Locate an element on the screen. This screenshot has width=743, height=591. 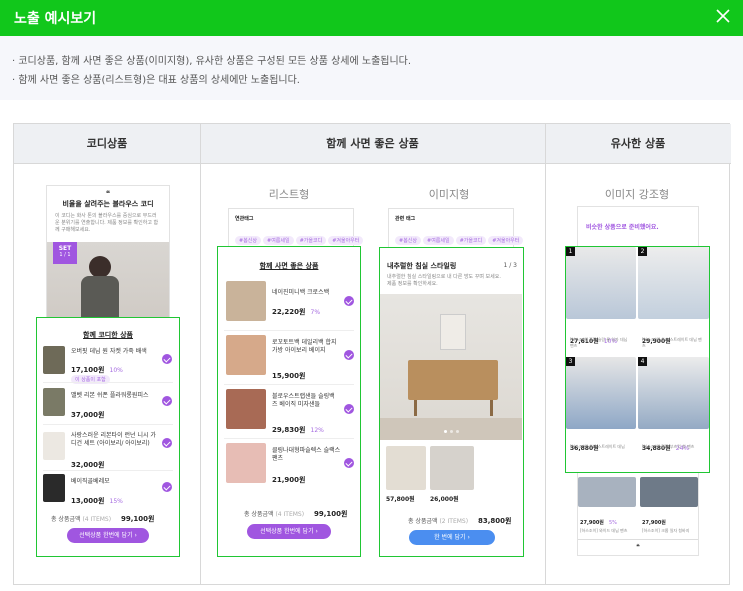
list-item: 오버핏 데님 원 자켓 가죽 배색 17,100원 10% 이 상품이 포함 is located at coordinates (108, 365).